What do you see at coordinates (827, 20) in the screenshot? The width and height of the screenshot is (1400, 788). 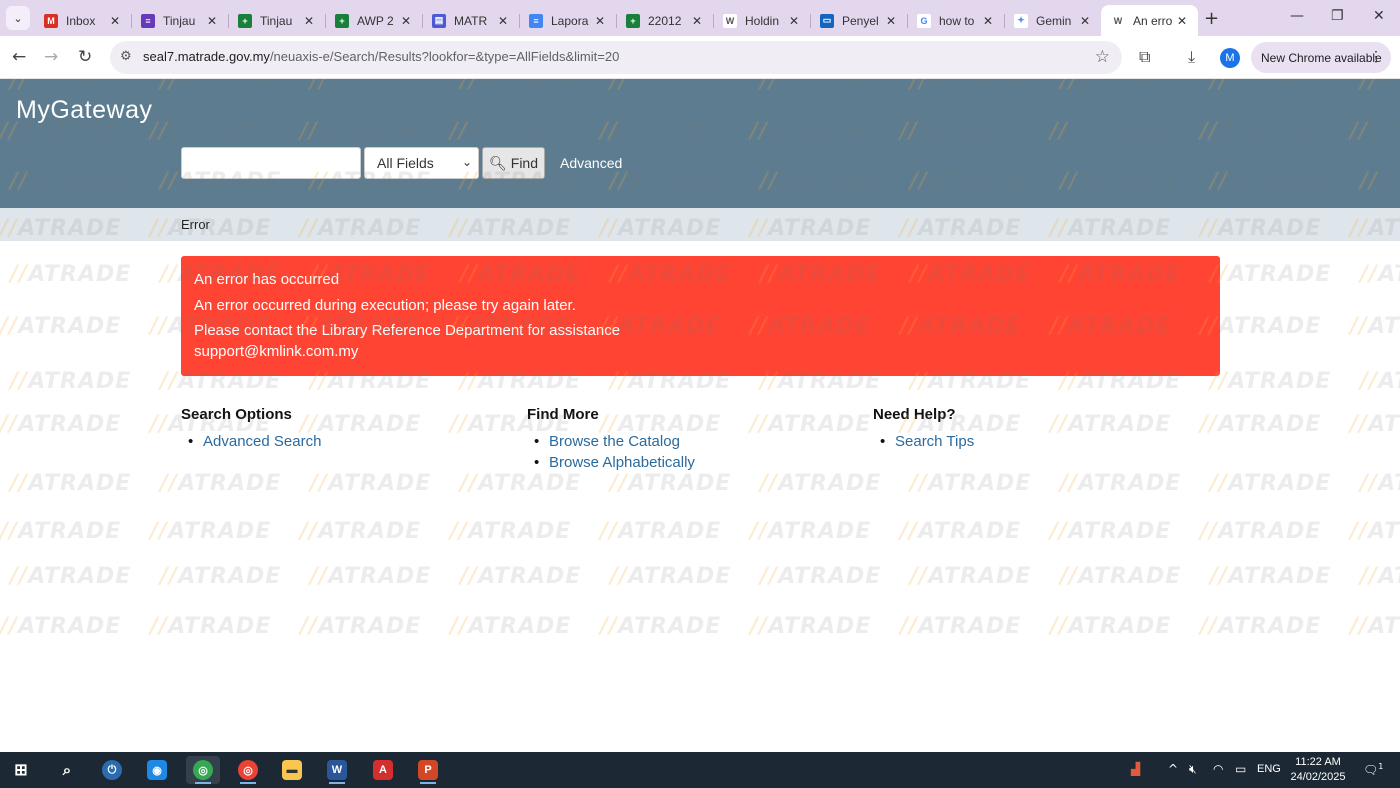 I see `window-icon: ▭` at bounding box center [827, 20].